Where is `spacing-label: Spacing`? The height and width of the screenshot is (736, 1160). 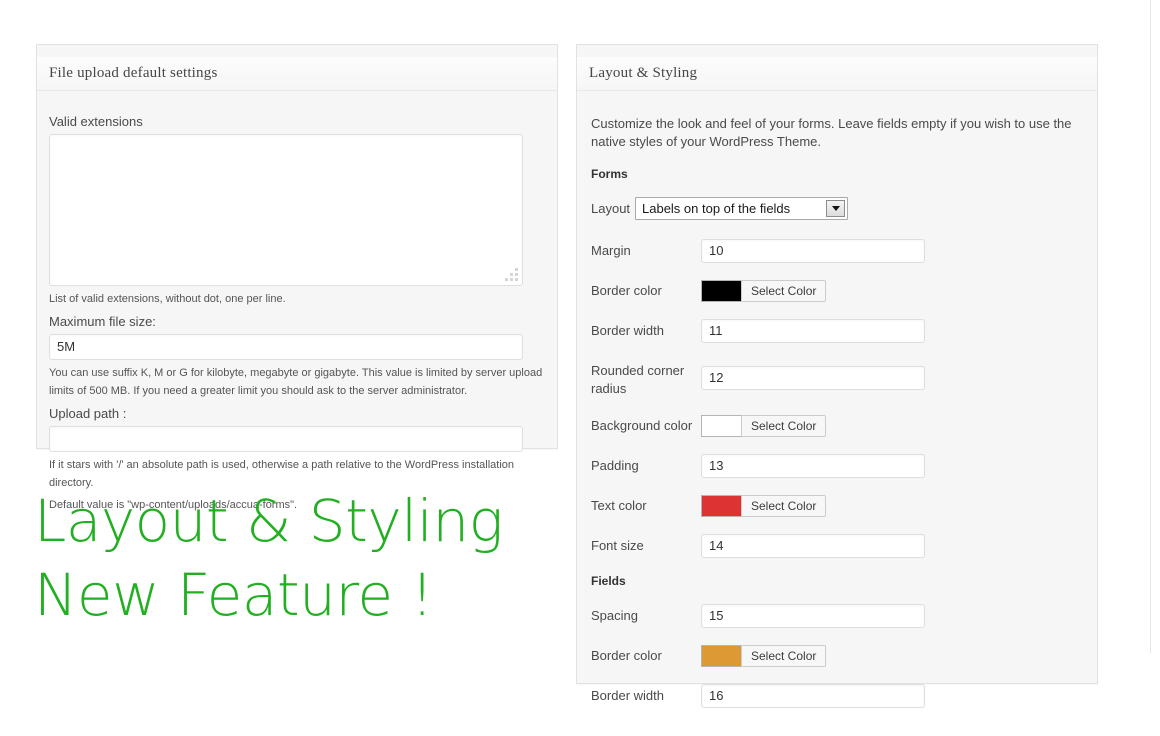
spacing-label: Spacing is located at coordinates (614, 615).